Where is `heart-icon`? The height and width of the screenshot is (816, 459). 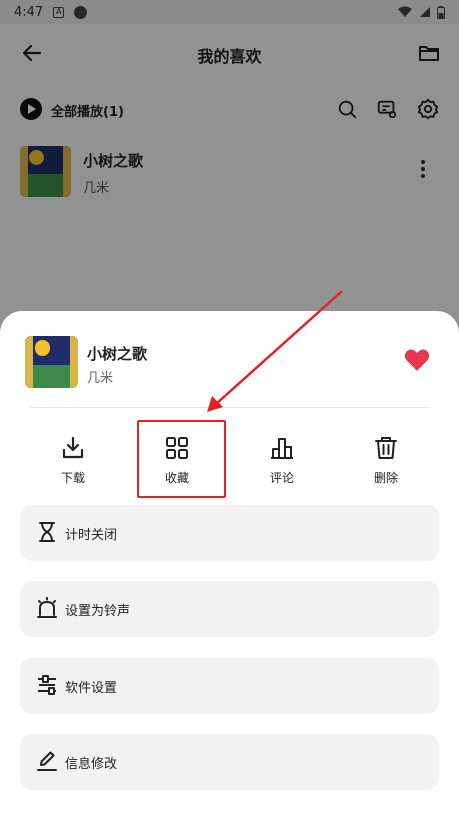 heart-icon is located at coordinates (417, 360).